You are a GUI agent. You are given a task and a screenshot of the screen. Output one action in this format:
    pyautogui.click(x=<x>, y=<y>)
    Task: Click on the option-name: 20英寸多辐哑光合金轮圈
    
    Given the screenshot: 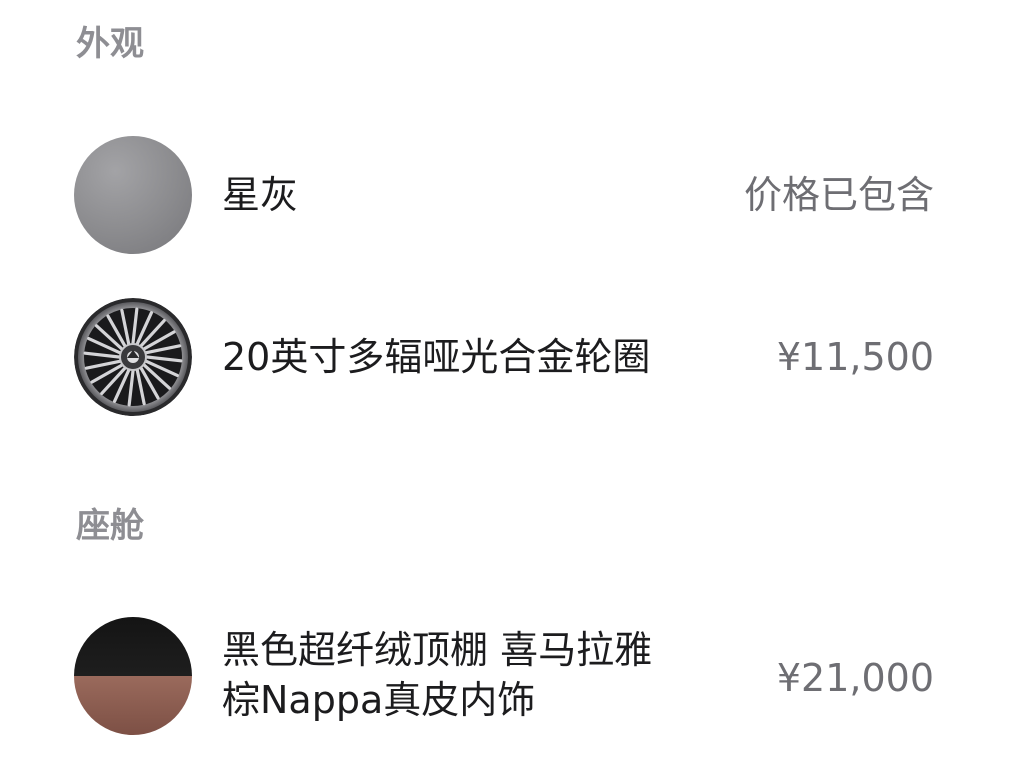 What is the action you would take?
    pyautogui.click(x=436, y=357)
    